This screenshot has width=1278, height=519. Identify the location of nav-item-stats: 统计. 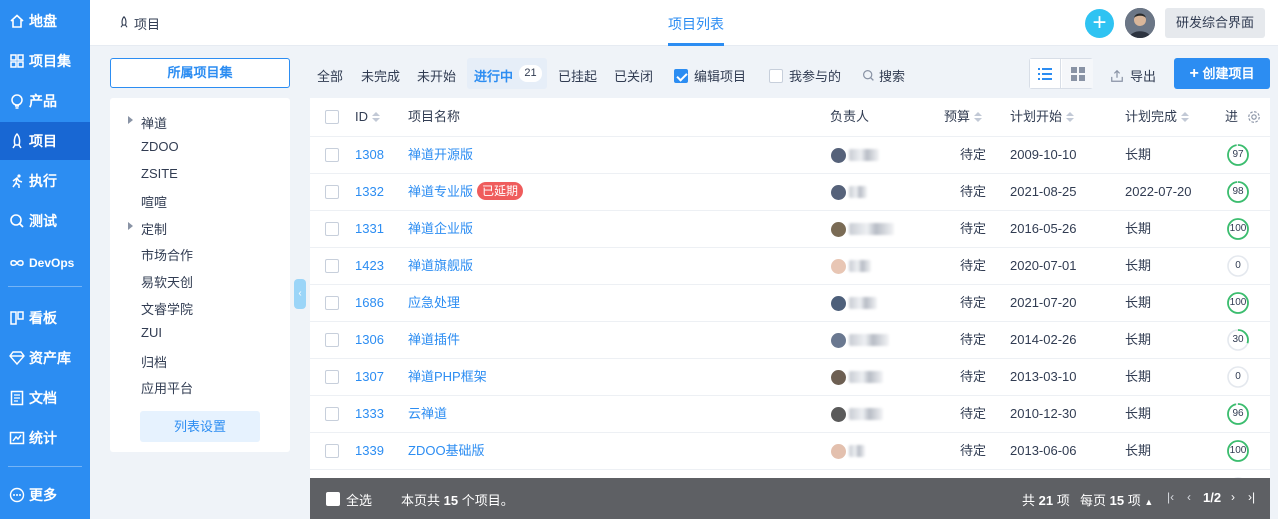
(45, 438).